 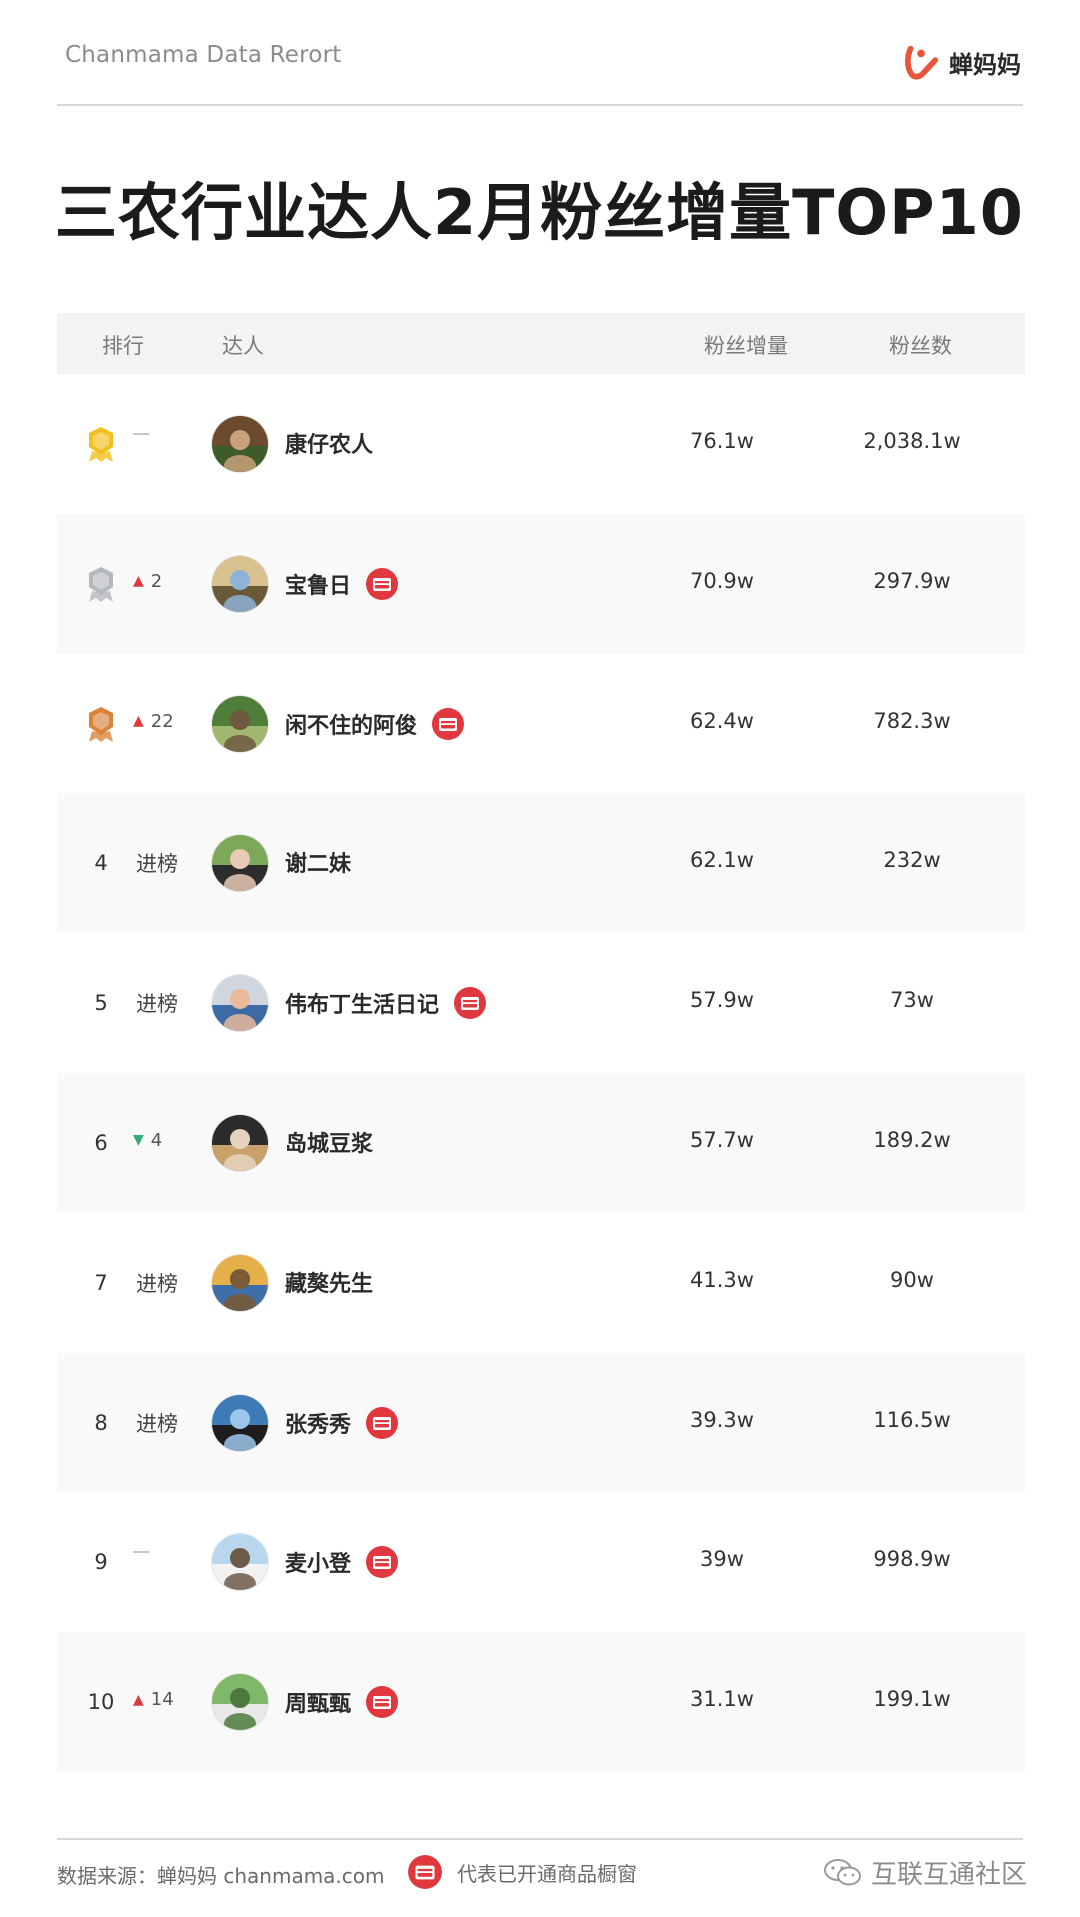 What do you see at coordinates (101, 1142) in the screenshot?
I see `rank-number: 6` at bounding box center [101, 1142].